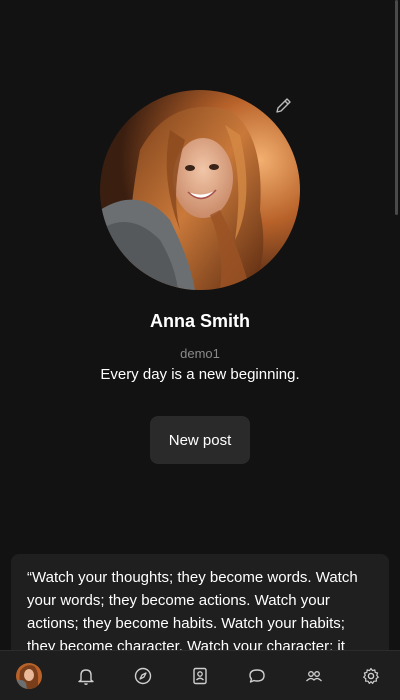 This screenshot has height=700, width=400. I want to click on bookmark-user-icon, so click(200, 675).